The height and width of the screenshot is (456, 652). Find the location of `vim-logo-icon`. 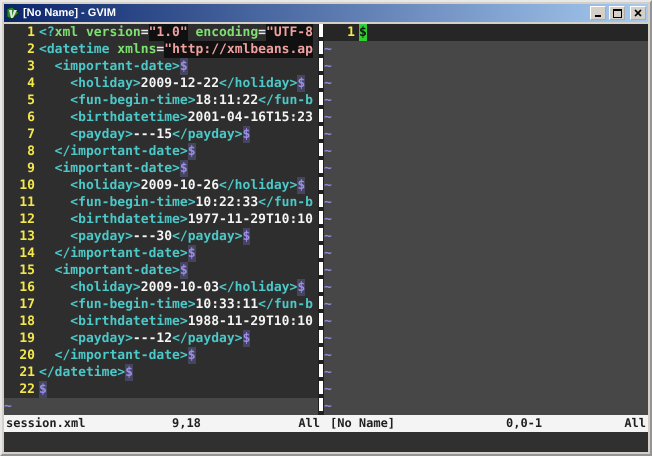

vim-logo-icon is located at coordinates (13, 13).